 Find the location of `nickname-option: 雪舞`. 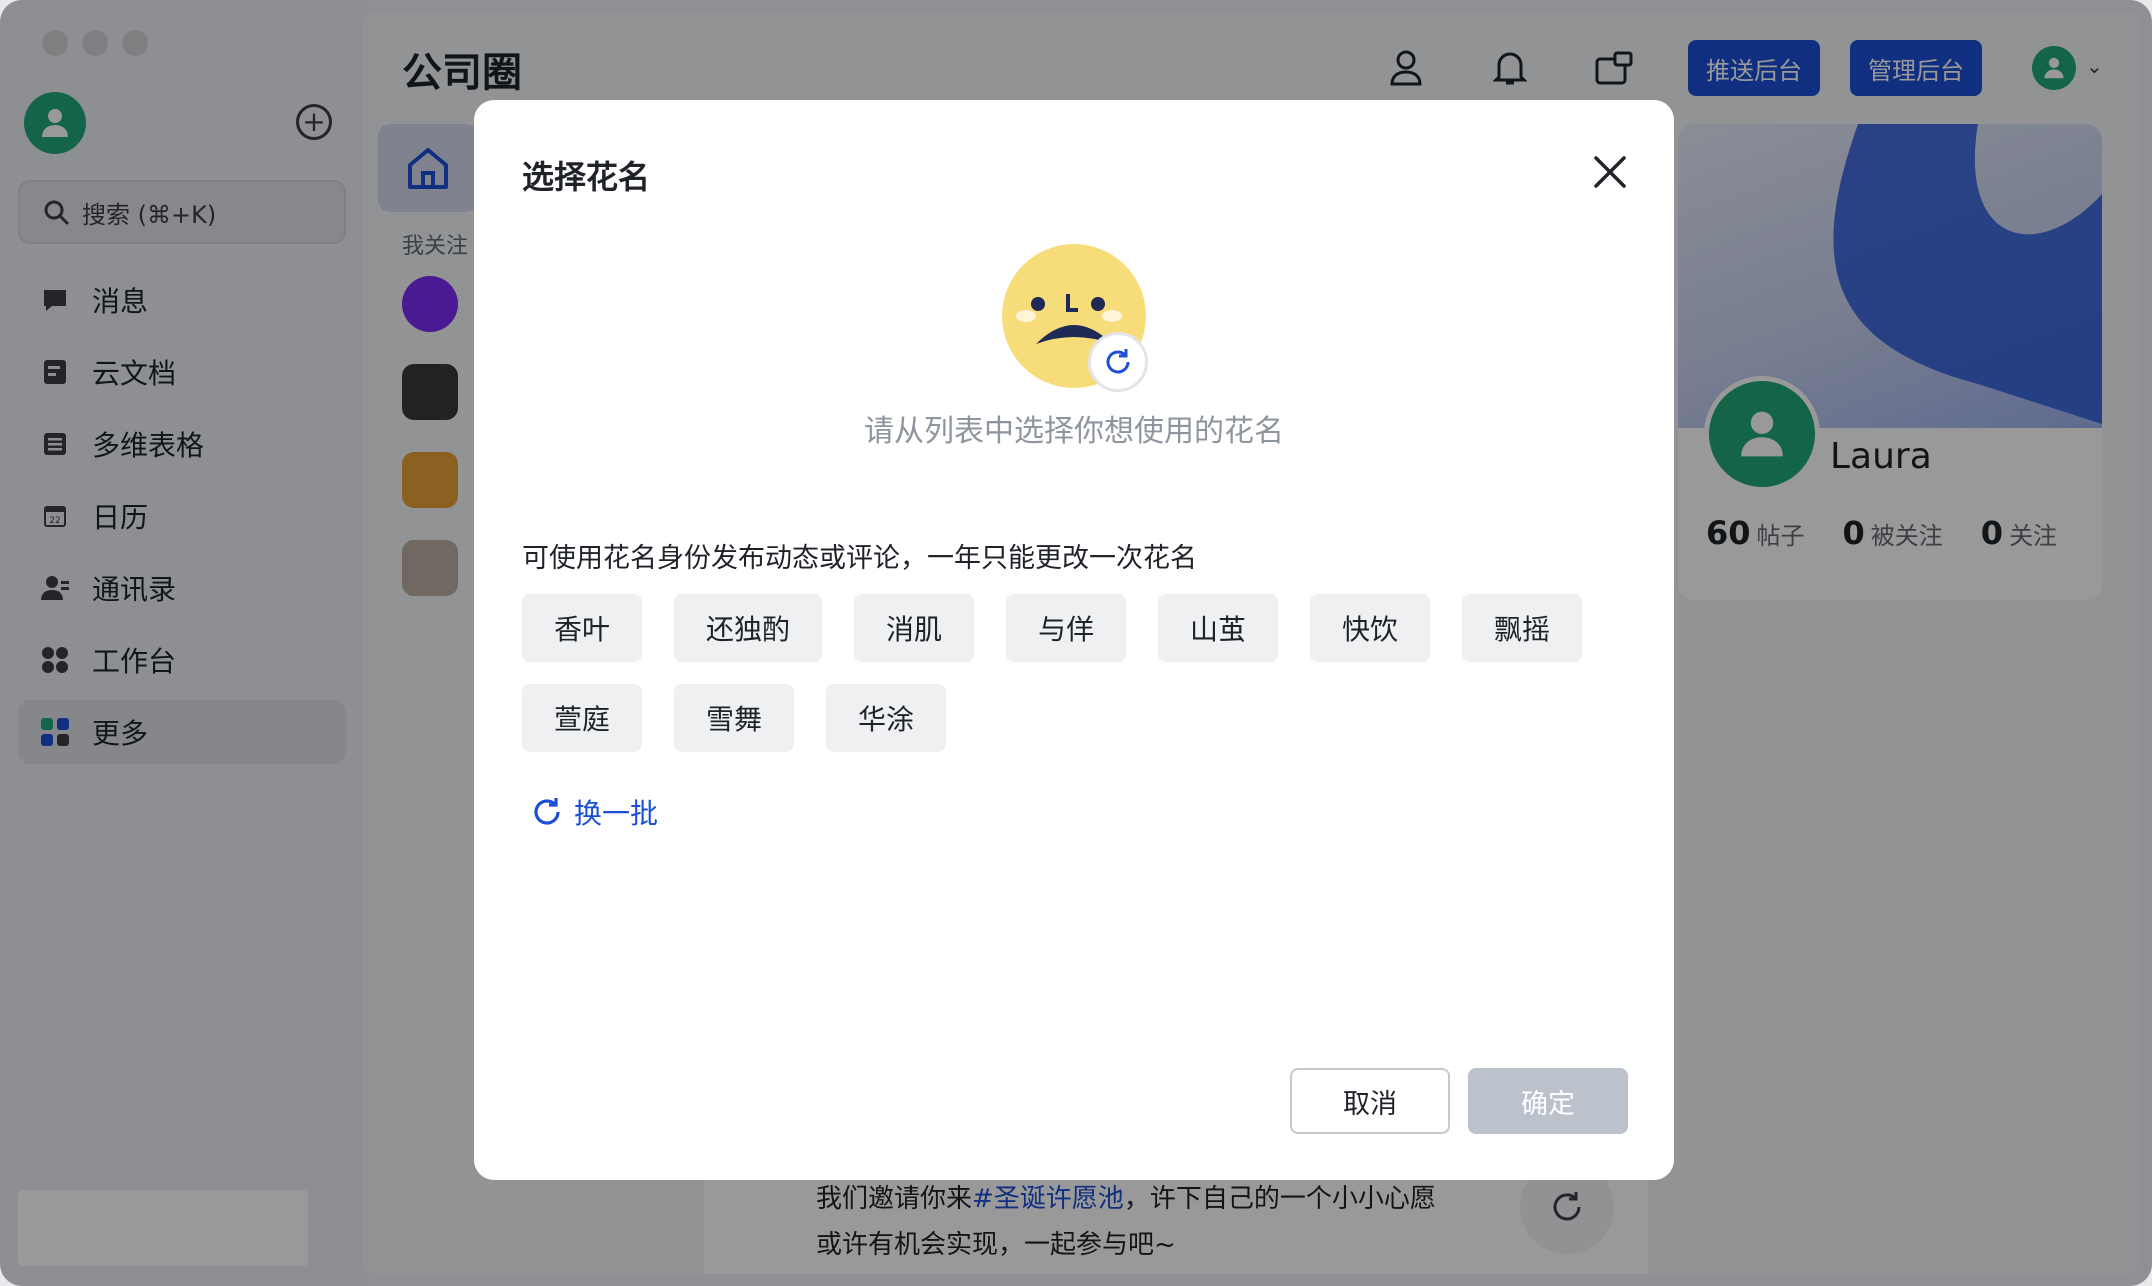

nickname-option: 雪舞 is located at coordinates (734, 718).